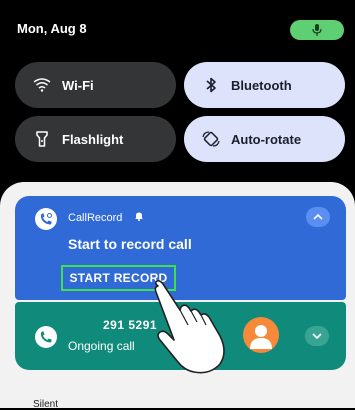 This screenshot has width=355, height=410. What do you see at coordinates (211, 85) in the screenshot?
I see `bluetooth-icon` at bounding box center [211, 85].